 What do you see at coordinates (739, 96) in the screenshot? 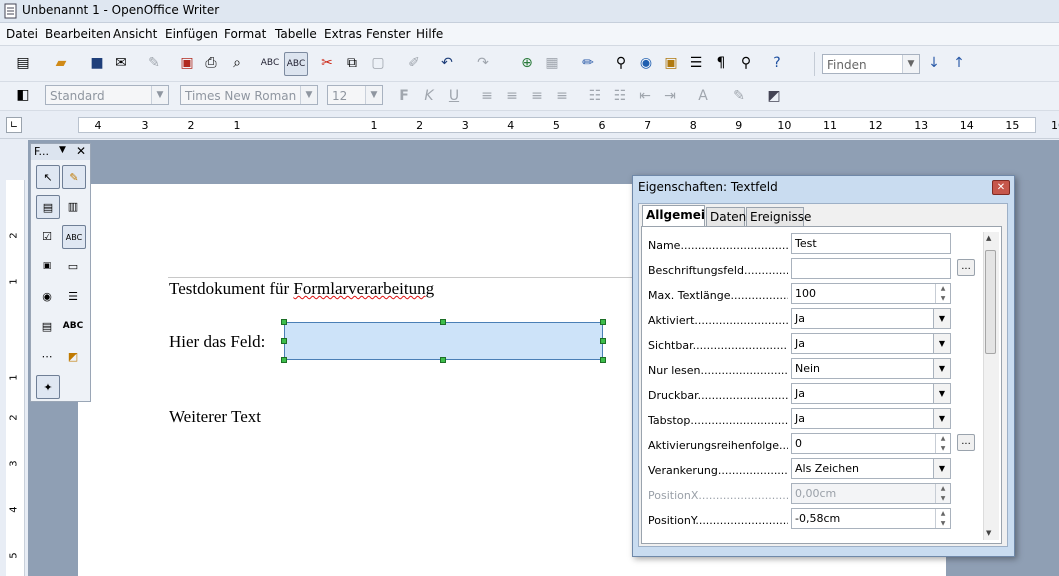
I see `highlight-icon: ✎` at bounding box center [739, 96].